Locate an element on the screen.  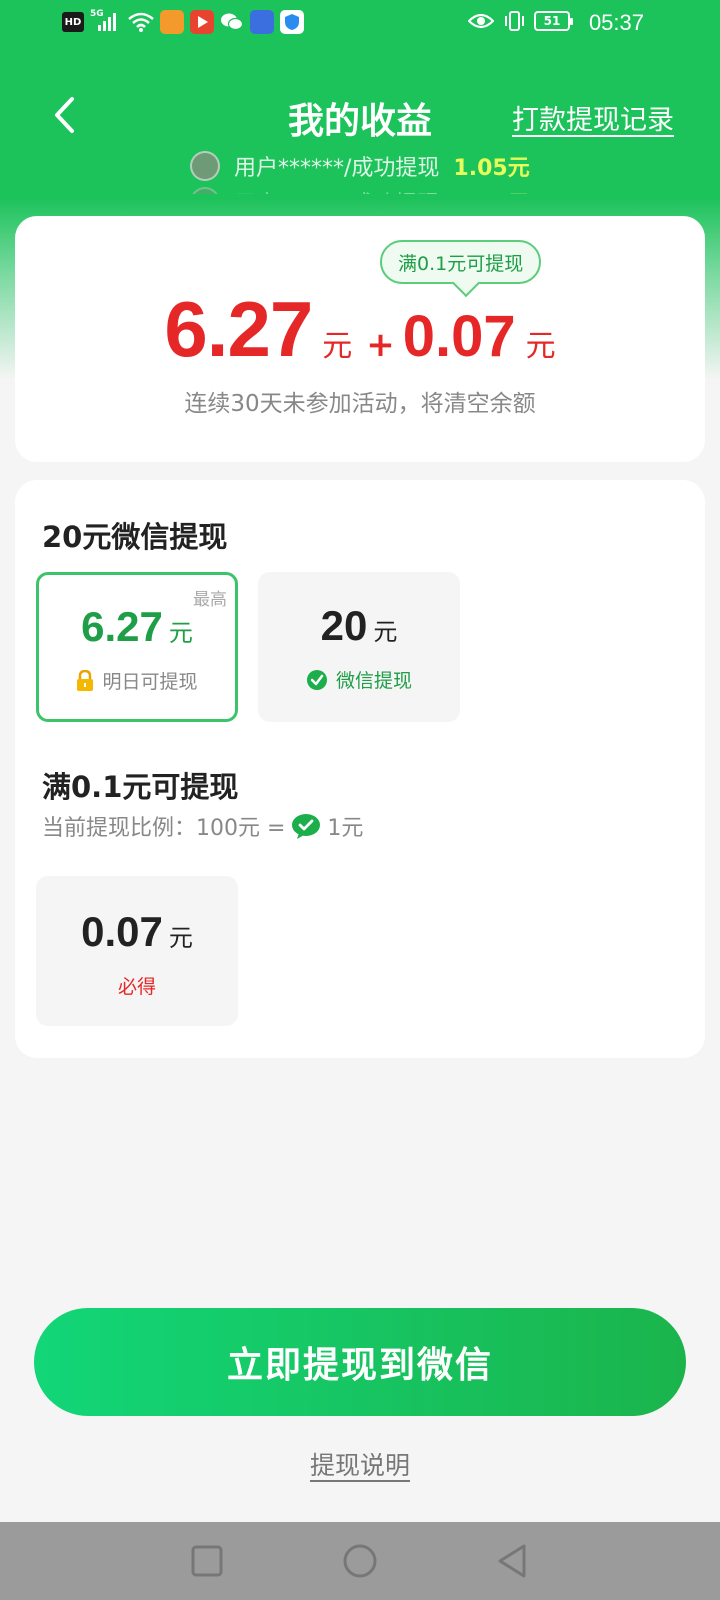
status-icons-right: 51 is located at coordinates (520, 21).